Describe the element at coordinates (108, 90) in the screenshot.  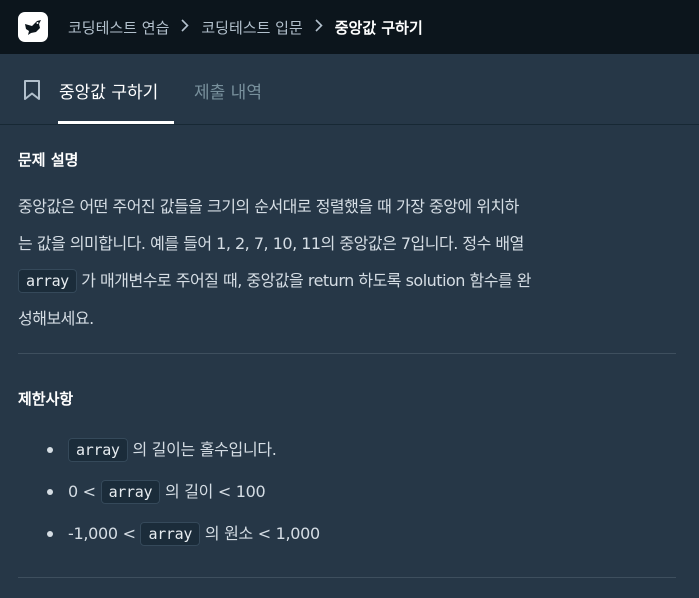
I see `tab-problem: 중앙값 구하기` at that location.